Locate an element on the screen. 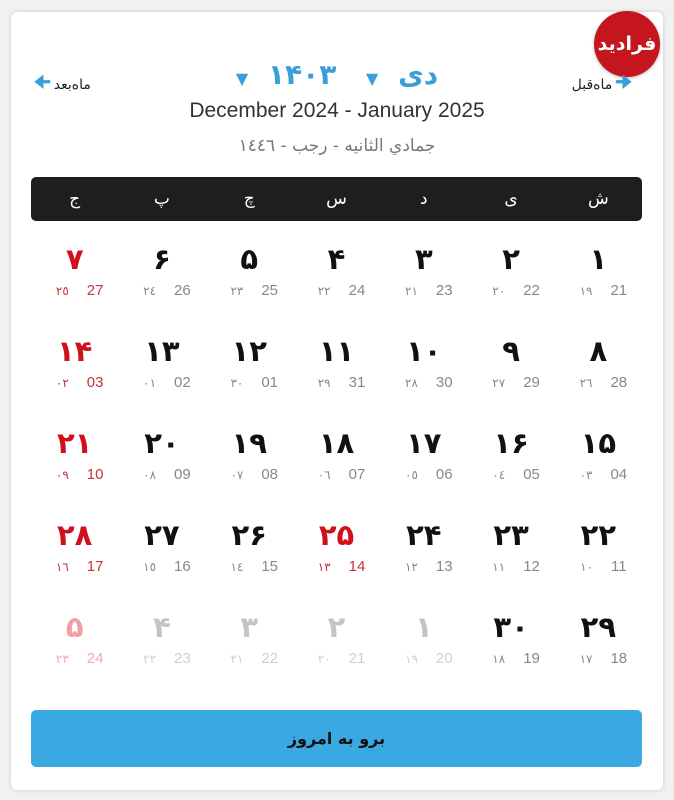  day-cell: ۲۴ ١٢ 13 is located at coordinates (423, 558).